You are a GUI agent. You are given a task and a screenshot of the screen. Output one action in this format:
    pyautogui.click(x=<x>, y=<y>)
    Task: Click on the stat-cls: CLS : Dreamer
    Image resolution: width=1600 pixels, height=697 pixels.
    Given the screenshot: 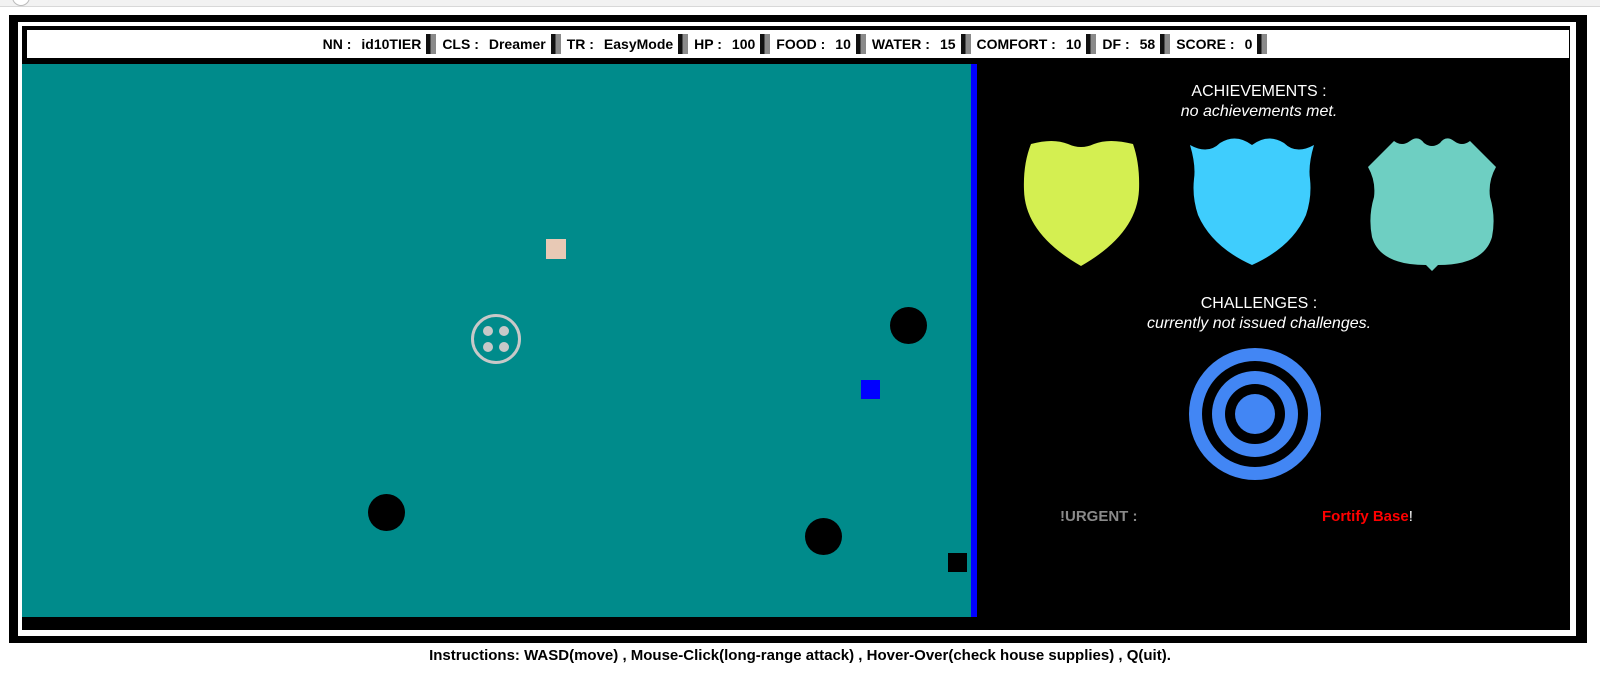 What is the action you would take?
    pyautogui.click(x=501, y=44)
    